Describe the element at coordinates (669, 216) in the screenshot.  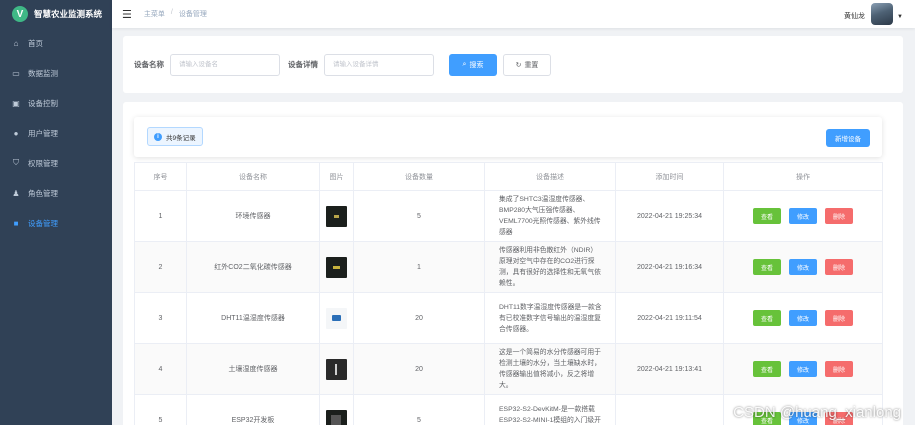
I see `cell-time: 2022-04-21 19:25:34` at that location.